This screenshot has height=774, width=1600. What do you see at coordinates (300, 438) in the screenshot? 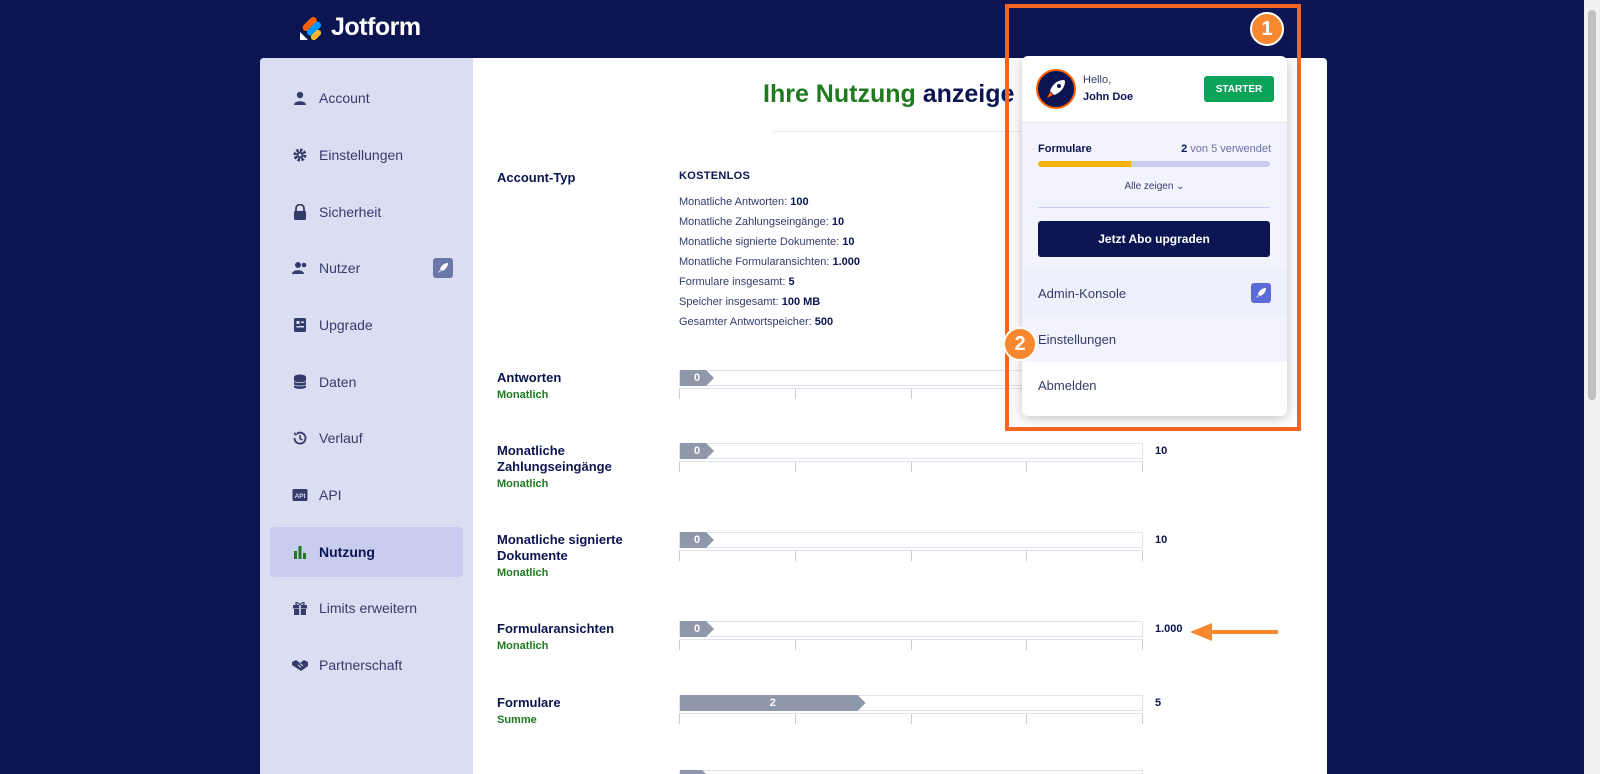
I see `history-icon` at bounding box center [300, 438].